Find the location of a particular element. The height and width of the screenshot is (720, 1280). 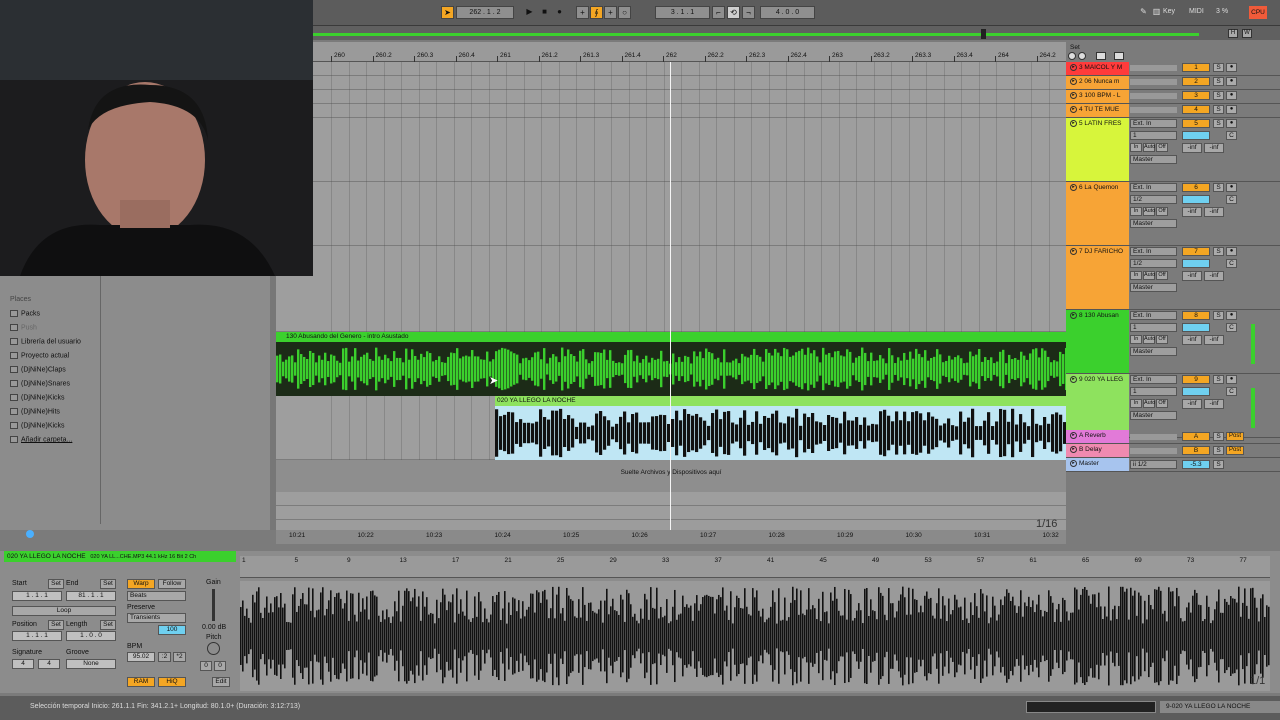

automation-arm-button: ∮ is located at coordinates (596, 12).